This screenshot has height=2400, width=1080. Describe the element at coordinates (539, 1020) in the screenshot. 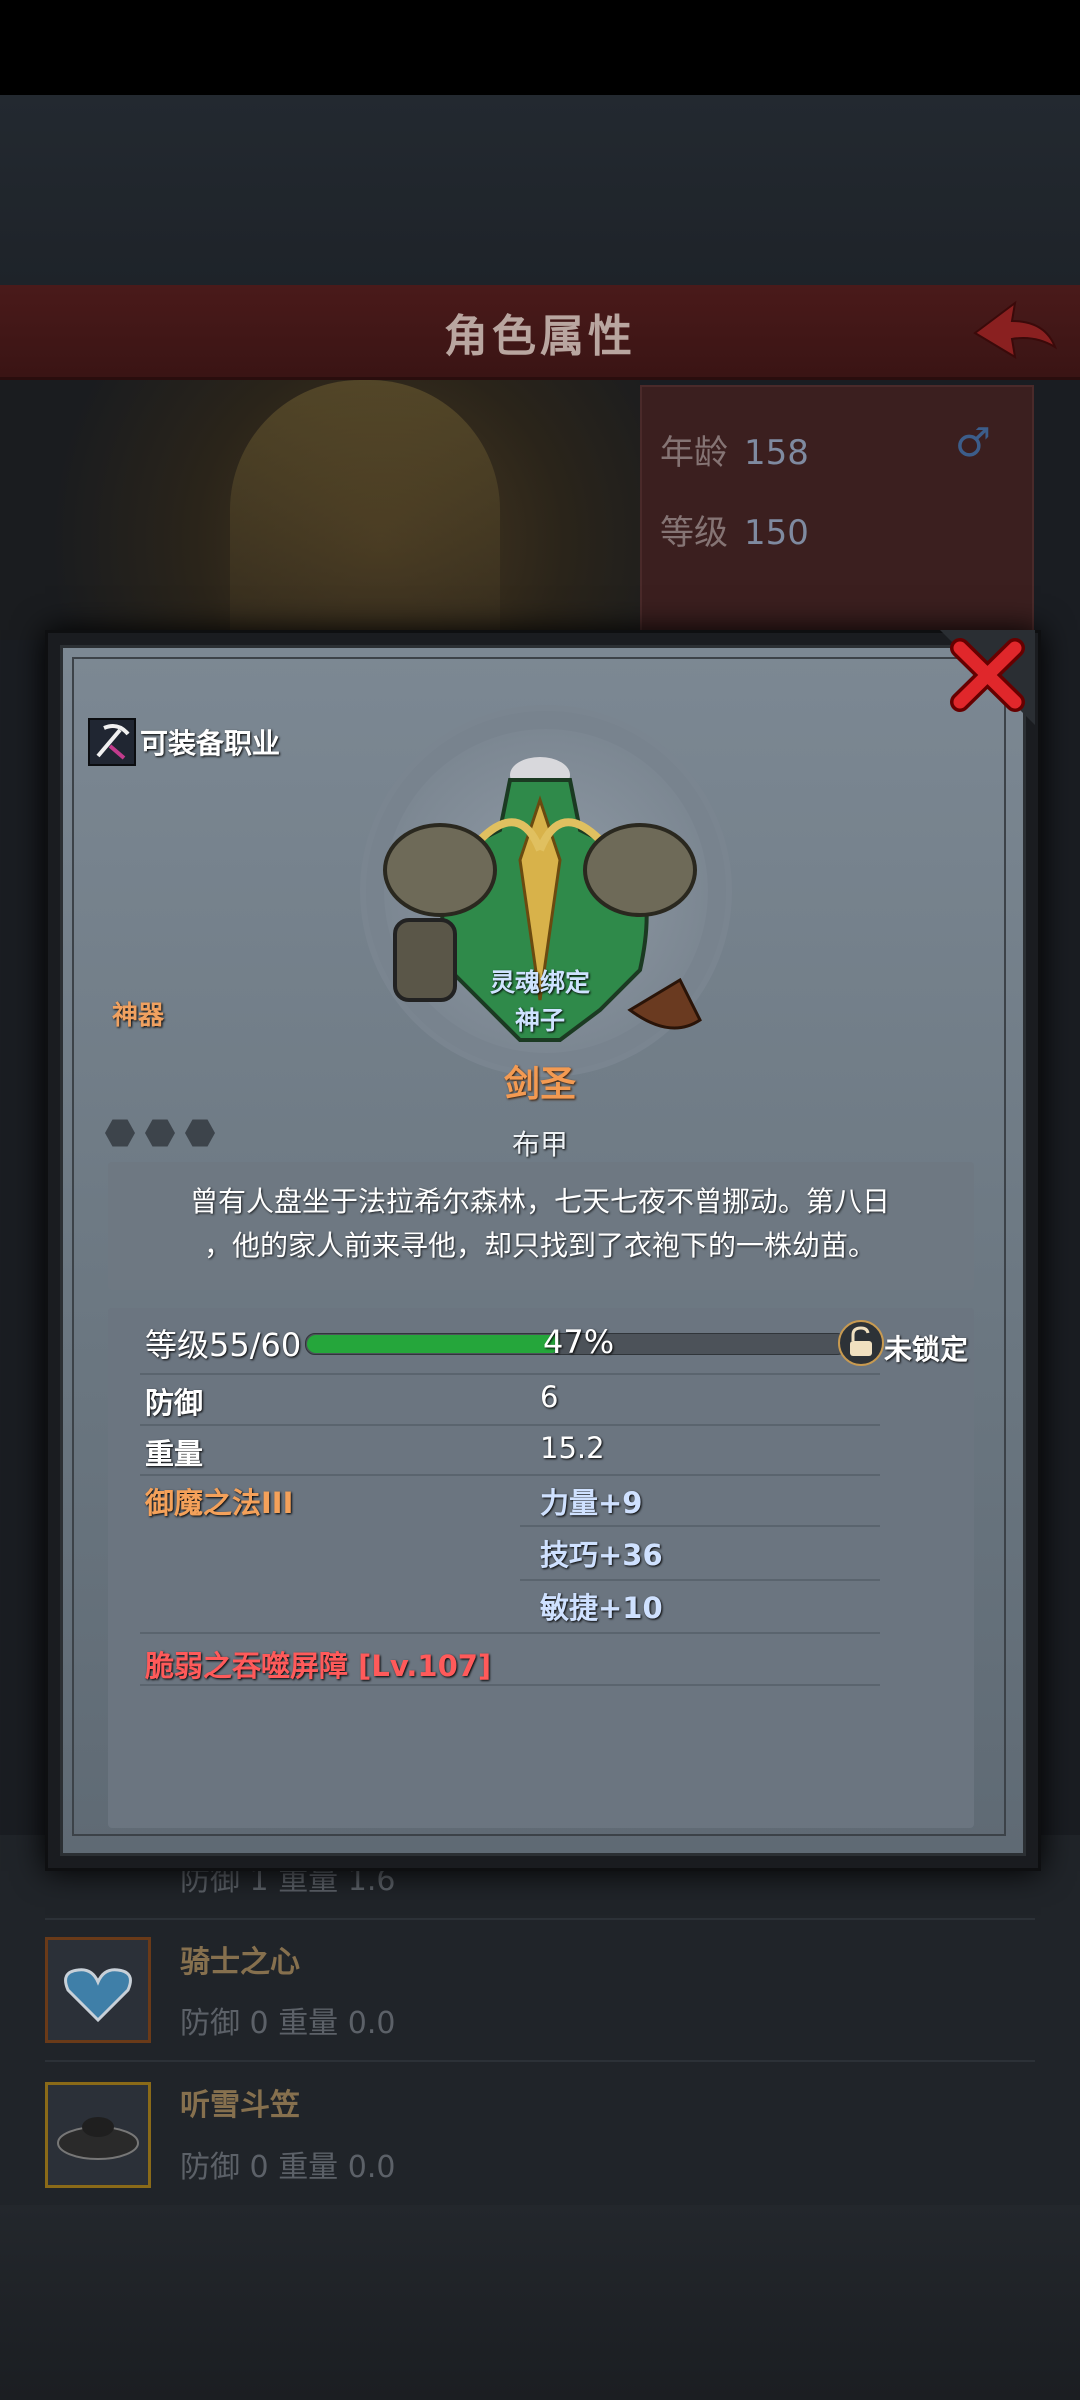

I see `godson-label: 神子` at that location.